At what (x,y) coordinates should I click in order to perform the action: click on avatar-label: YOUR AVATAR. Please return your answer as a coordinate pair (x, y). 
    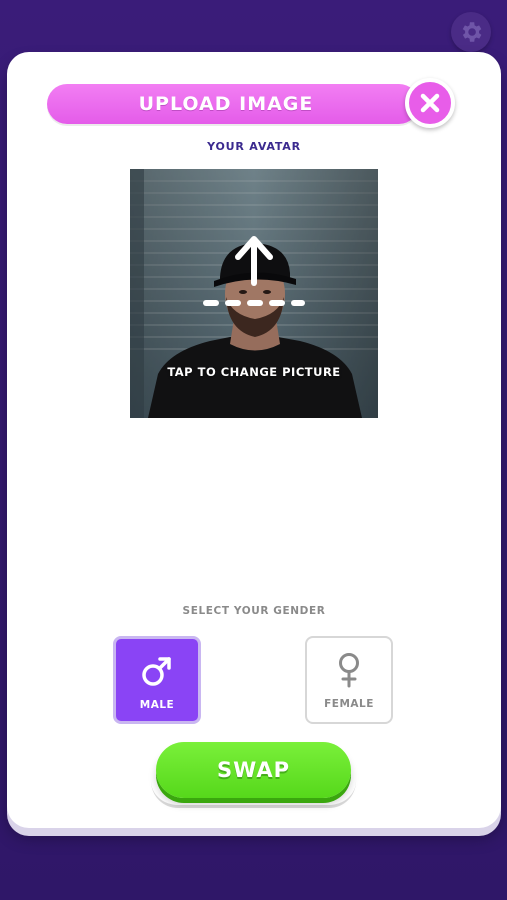
    Looking at the image, I should click on (254, 146).